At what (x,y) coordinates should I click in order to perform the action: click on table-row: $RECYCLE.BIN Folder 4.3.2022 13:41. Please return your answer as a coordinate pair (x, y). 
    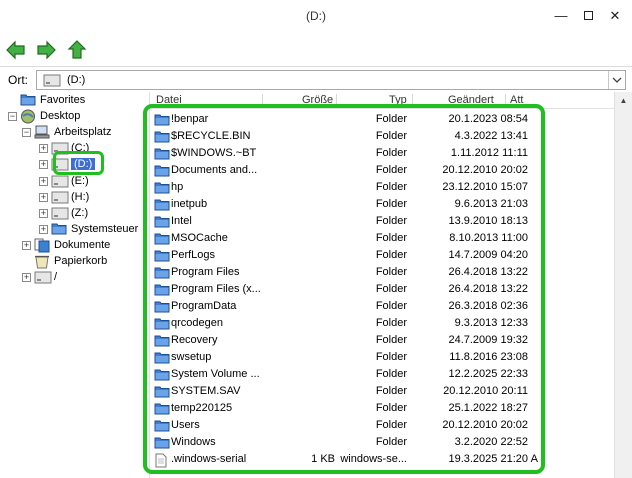
    Looking at the image, I should click on (383, 136).